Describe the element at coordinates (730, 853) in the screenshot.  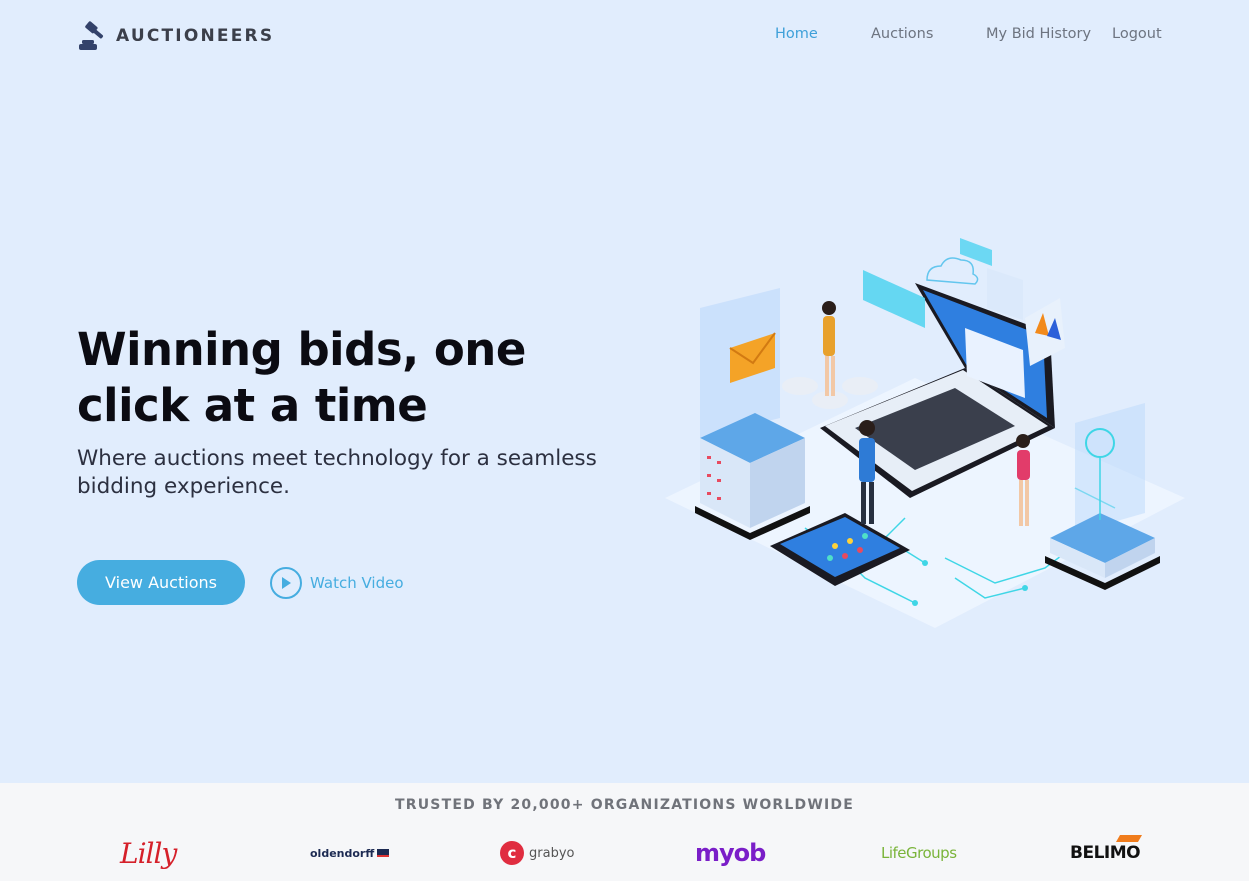
I see `brand-myob-logo: myob` at that location.